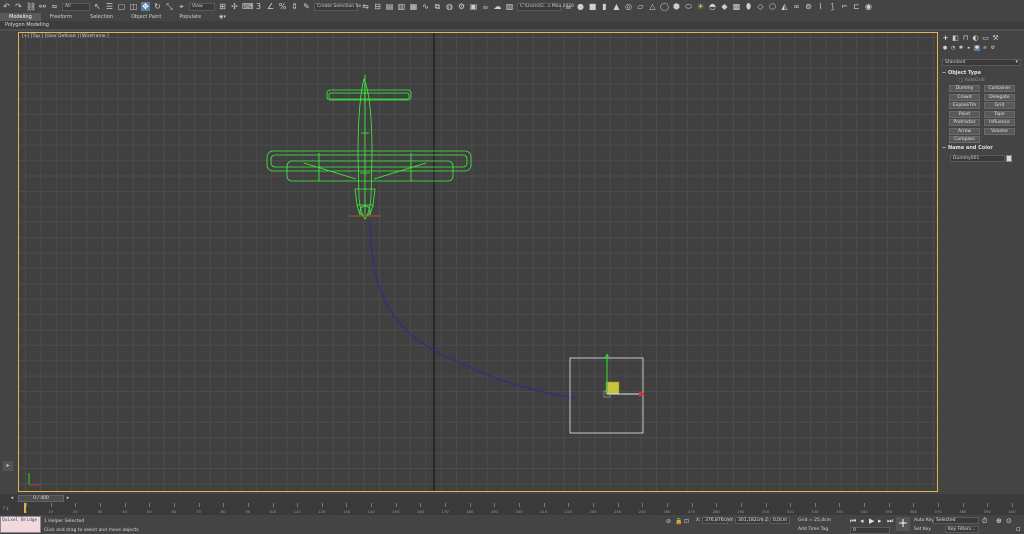 Image resolution: width=1024 pixels, height=534 pixels. Describe the element at coordinates (999, 105) in the screenshot. I see `grid-button: Grid` at that location.